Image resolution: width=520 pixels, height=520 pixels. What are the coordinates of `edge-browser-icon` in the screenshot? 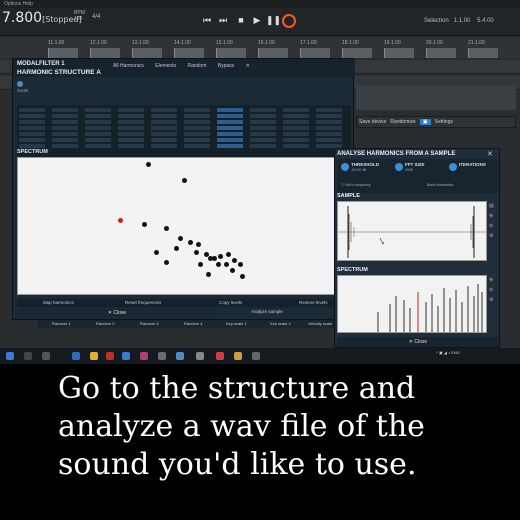 It's located at (76, 356).